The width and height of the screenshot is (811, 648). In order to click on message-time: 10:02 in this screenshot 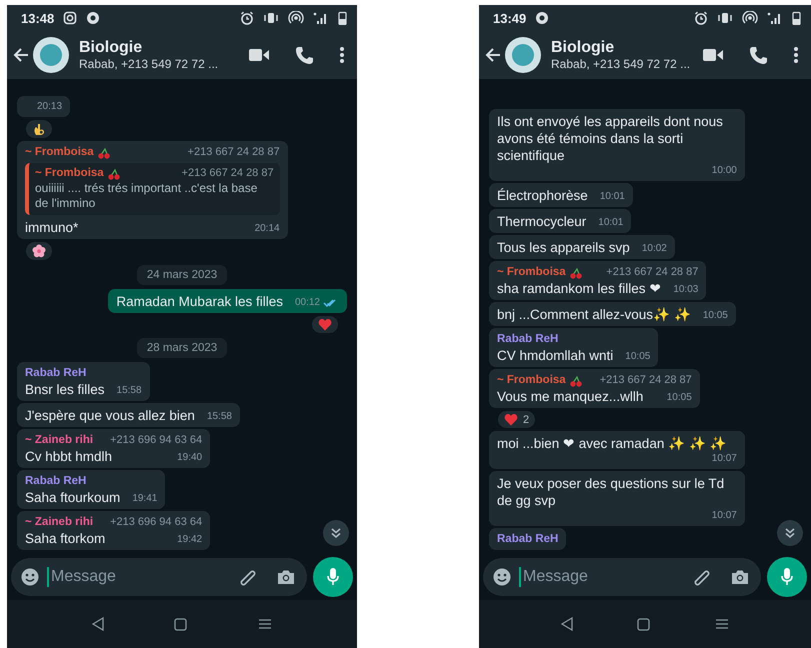, I will do `click(654, 249)`.